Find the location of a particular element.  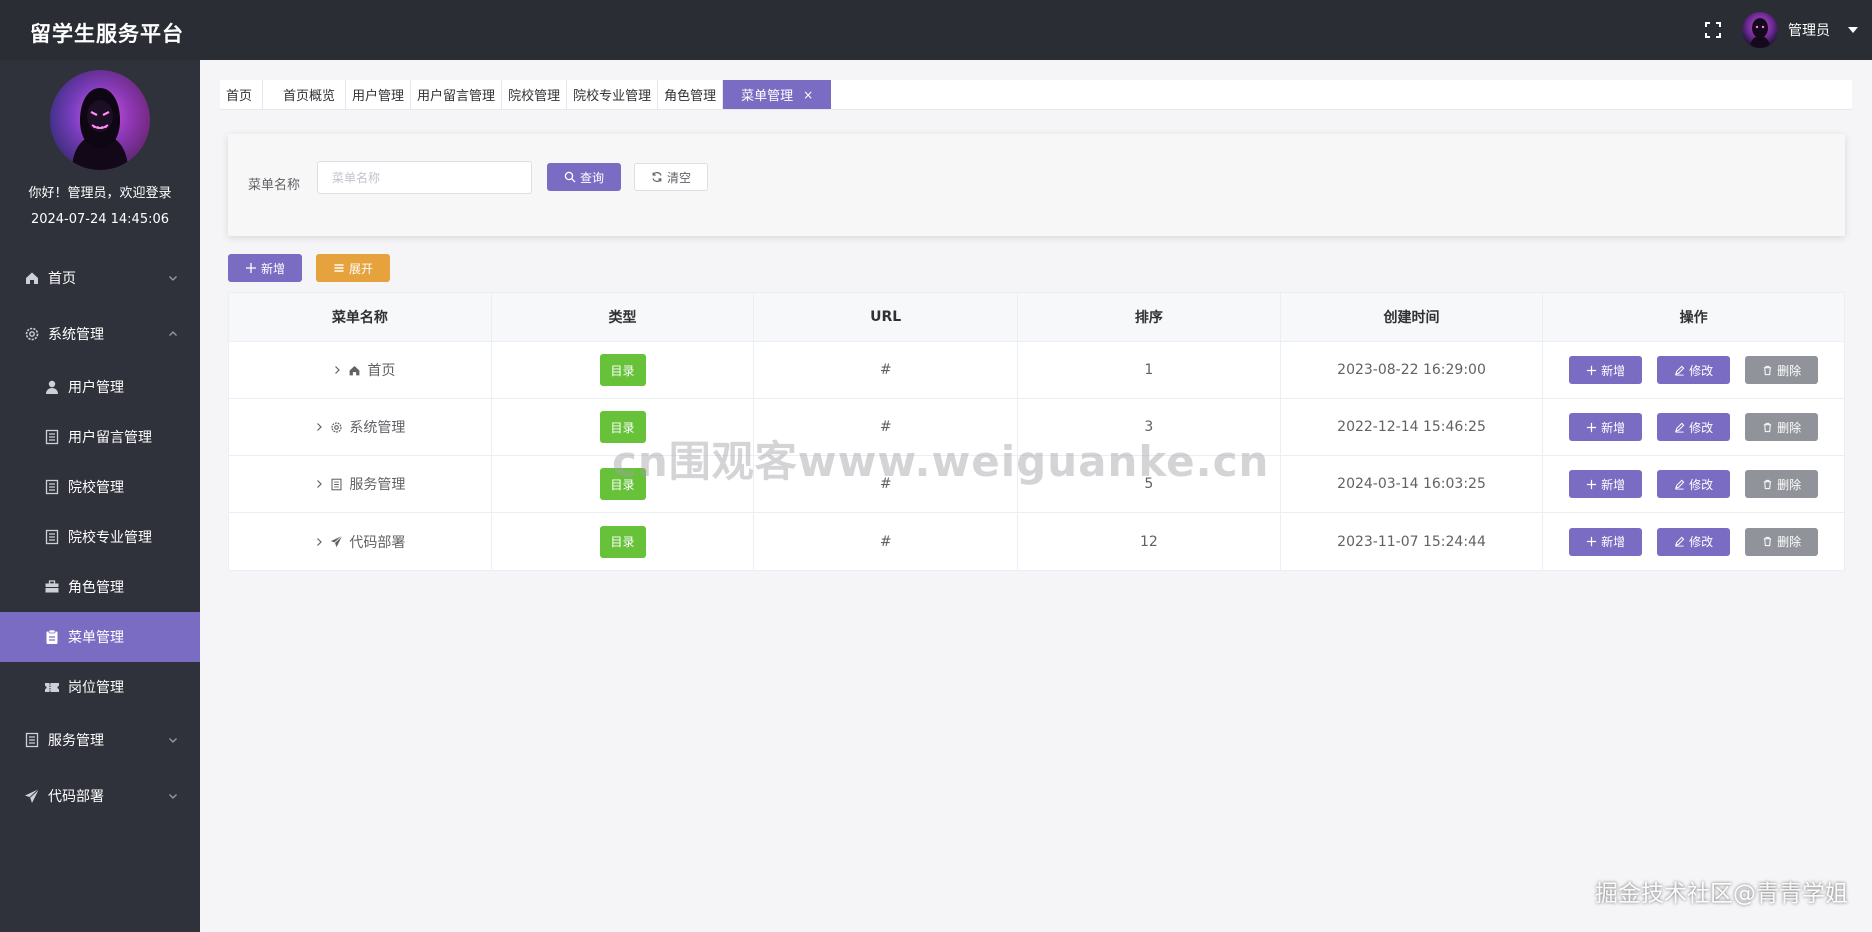

sidebar-item-user-management: 用户管理 is located at coordinates (100, 387).